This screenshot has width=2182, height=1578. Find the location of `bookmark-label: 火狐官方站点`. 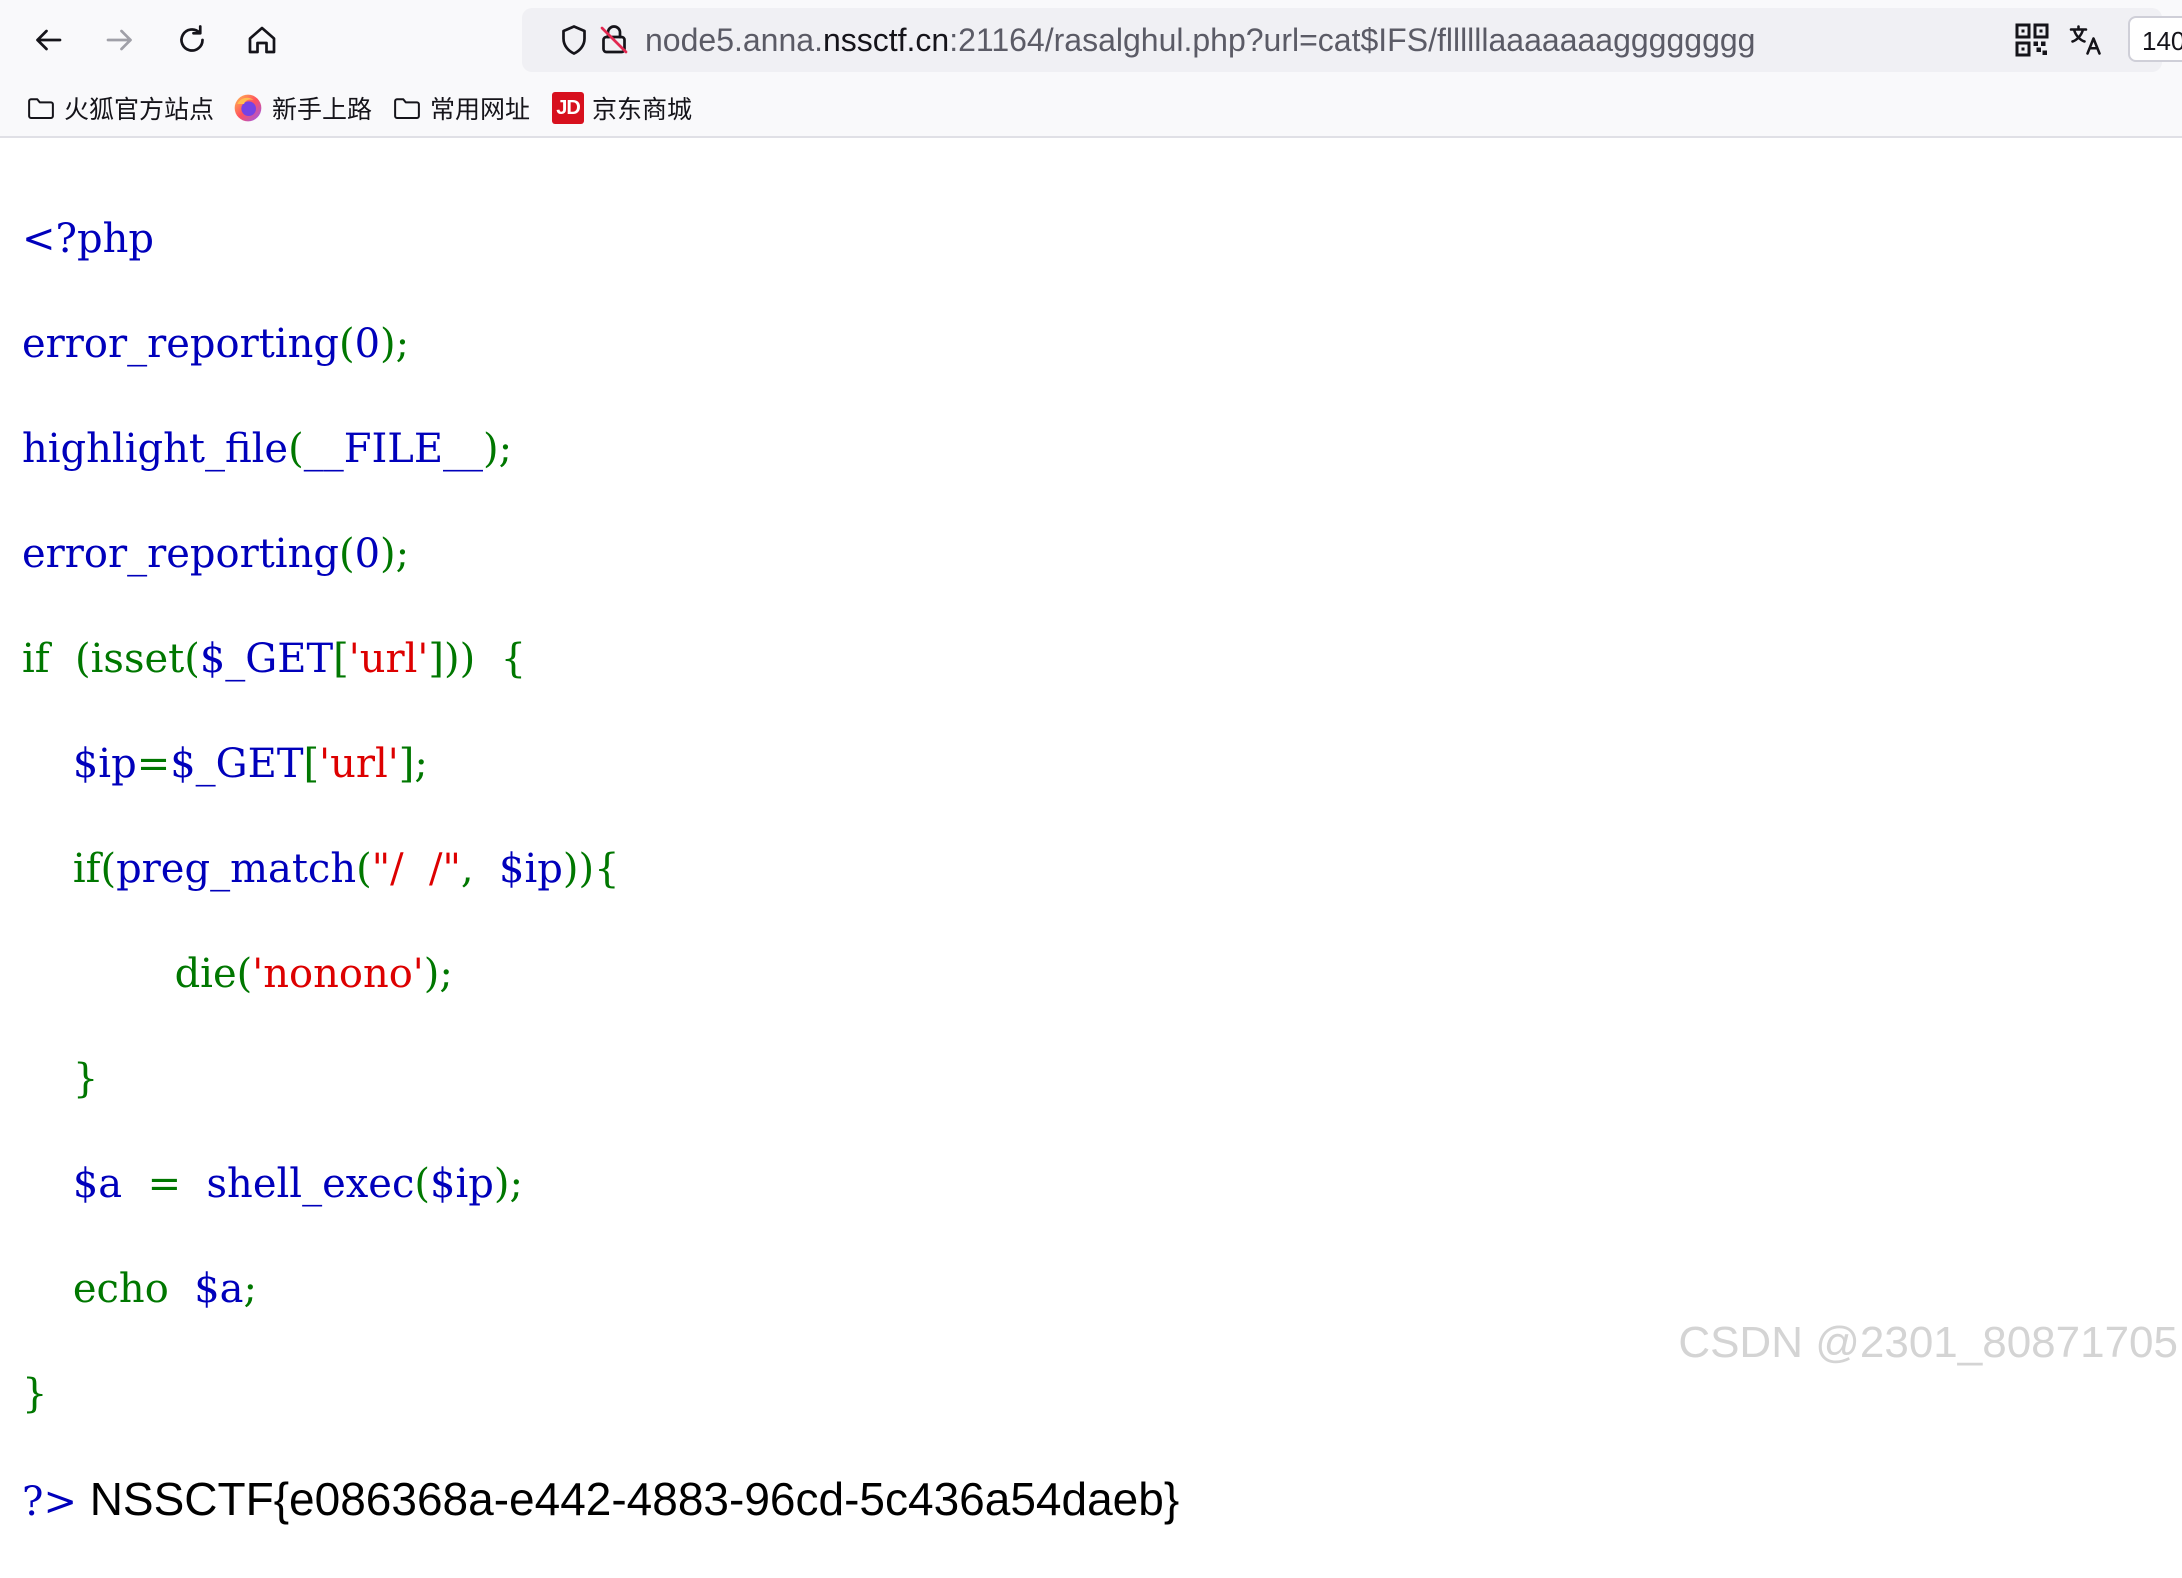

bookmark-label: 火狐官方站点 is located at coordinates (139, 109).